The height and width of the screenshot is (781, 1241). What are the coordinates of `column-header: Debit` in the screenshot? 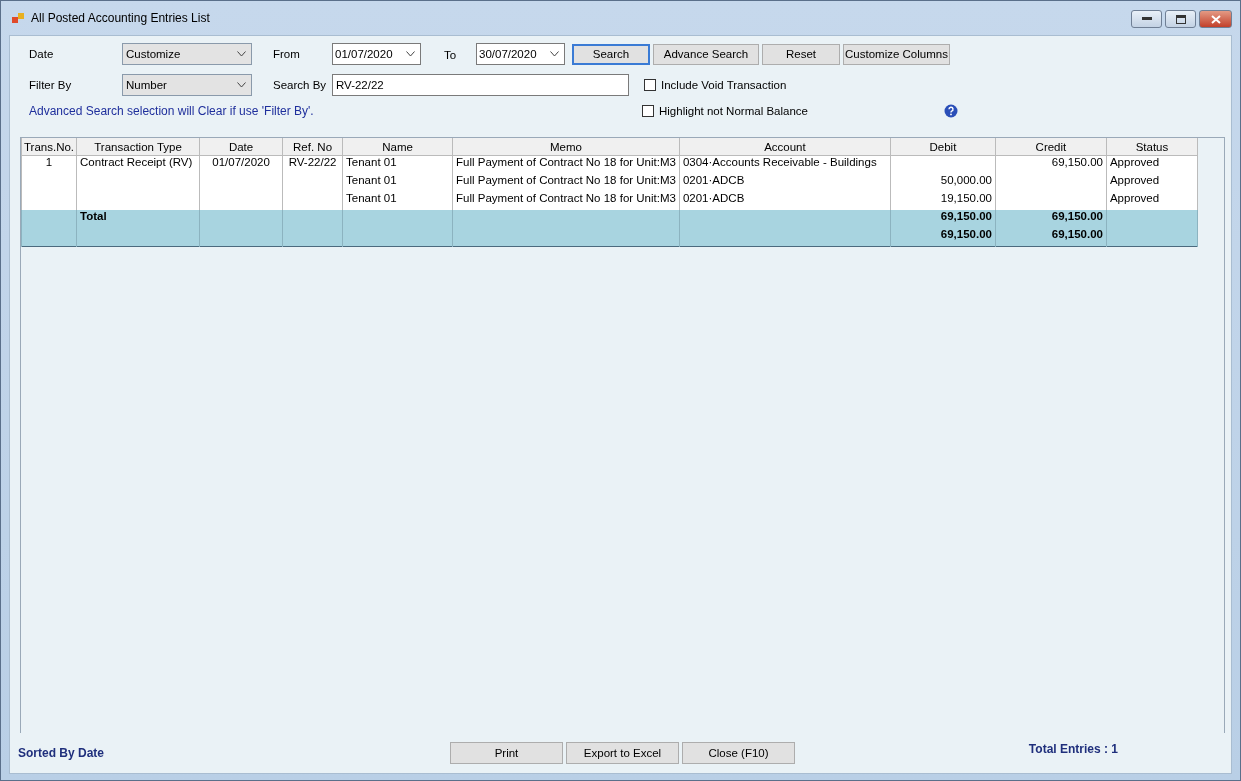 It's located at (943, 147).